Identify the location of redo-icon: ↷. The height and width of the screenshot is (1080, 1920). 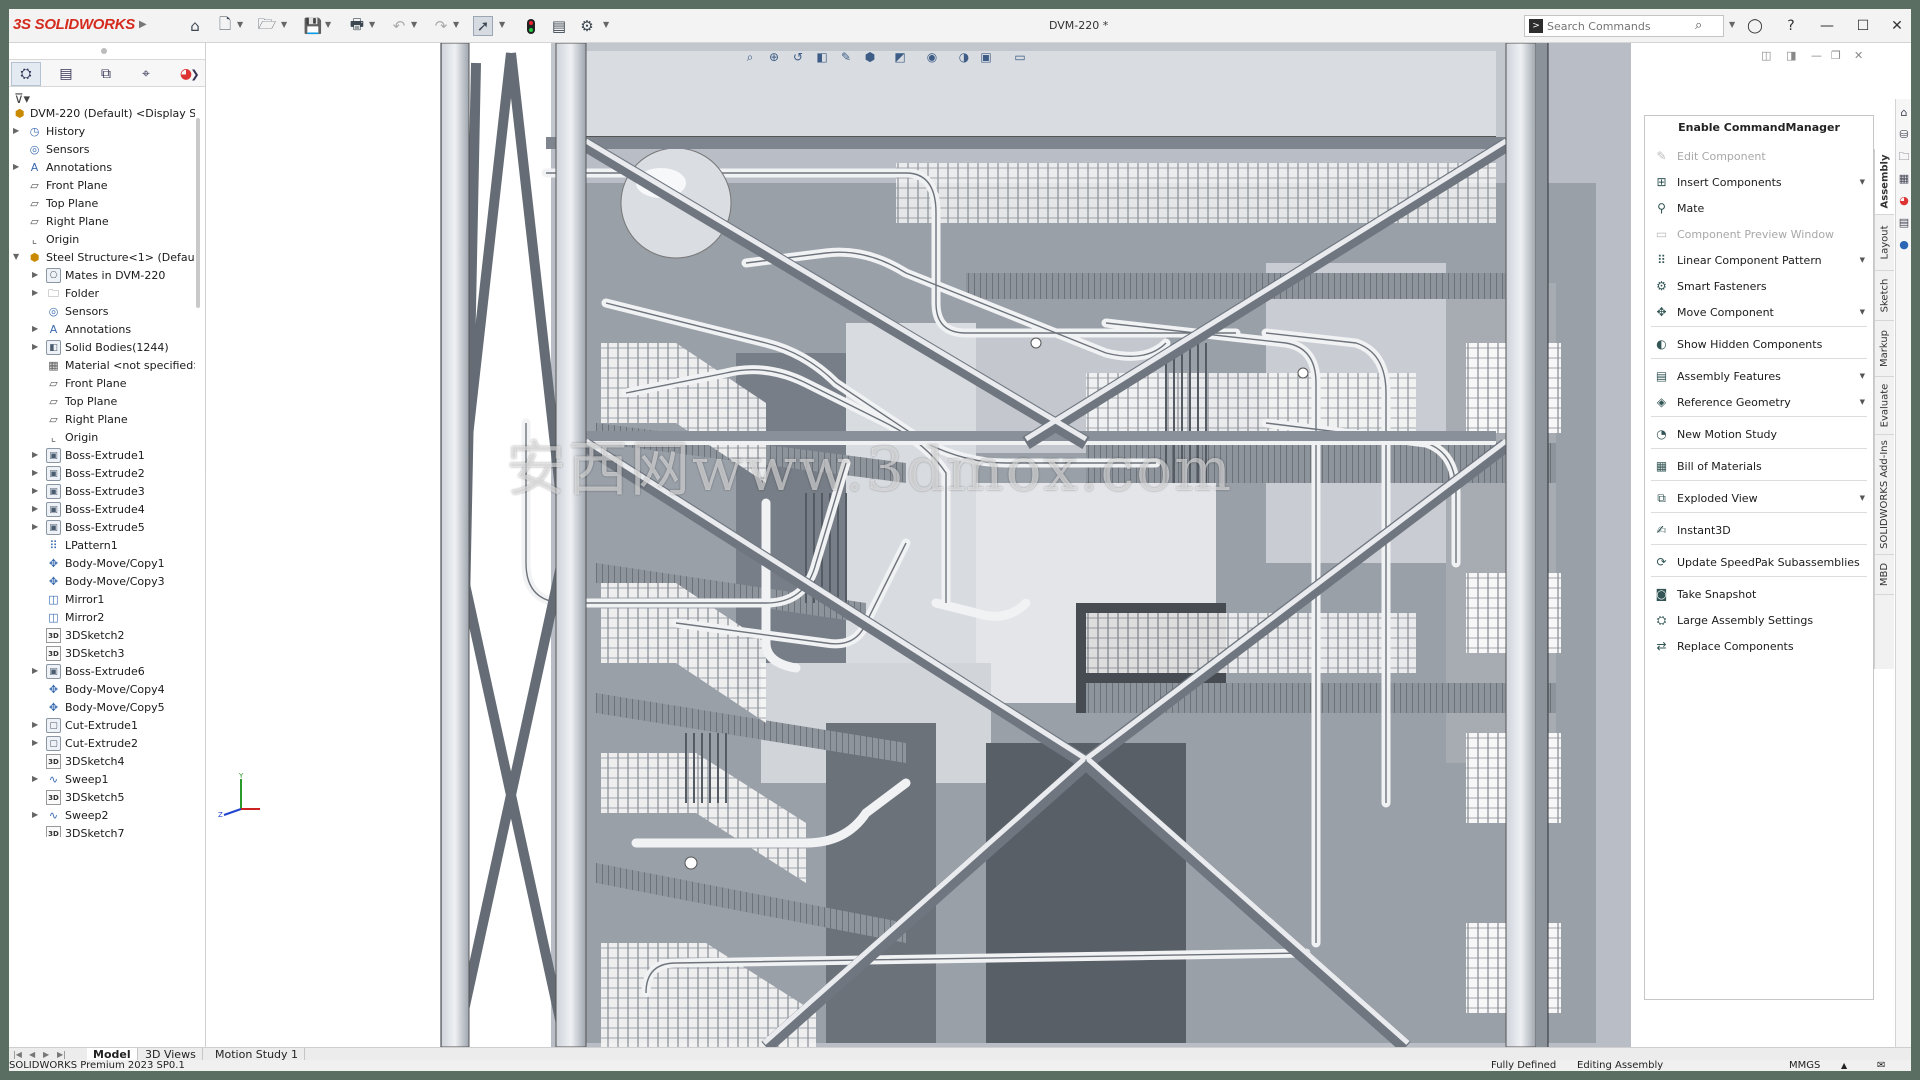
(441, 26).